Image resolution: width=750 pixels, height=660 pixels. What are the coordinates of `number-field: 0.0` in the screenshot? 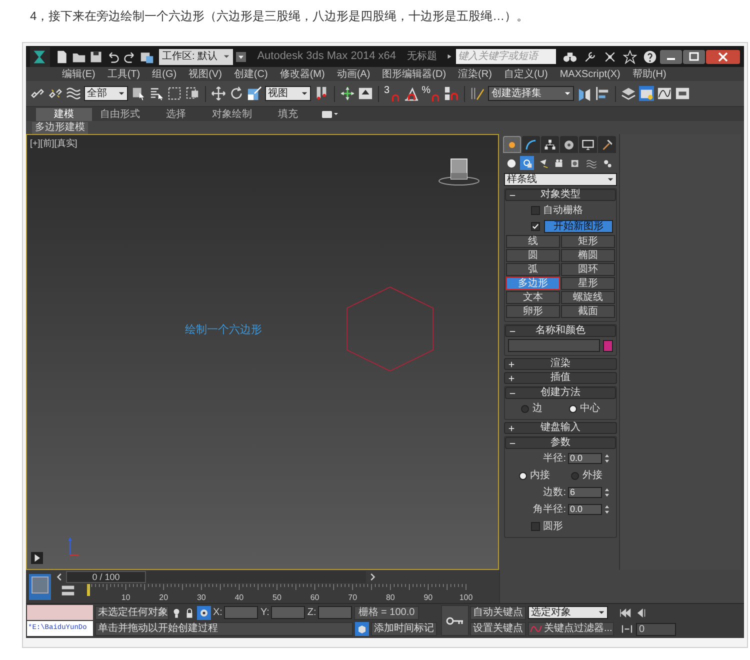 It's located at (585, 458).